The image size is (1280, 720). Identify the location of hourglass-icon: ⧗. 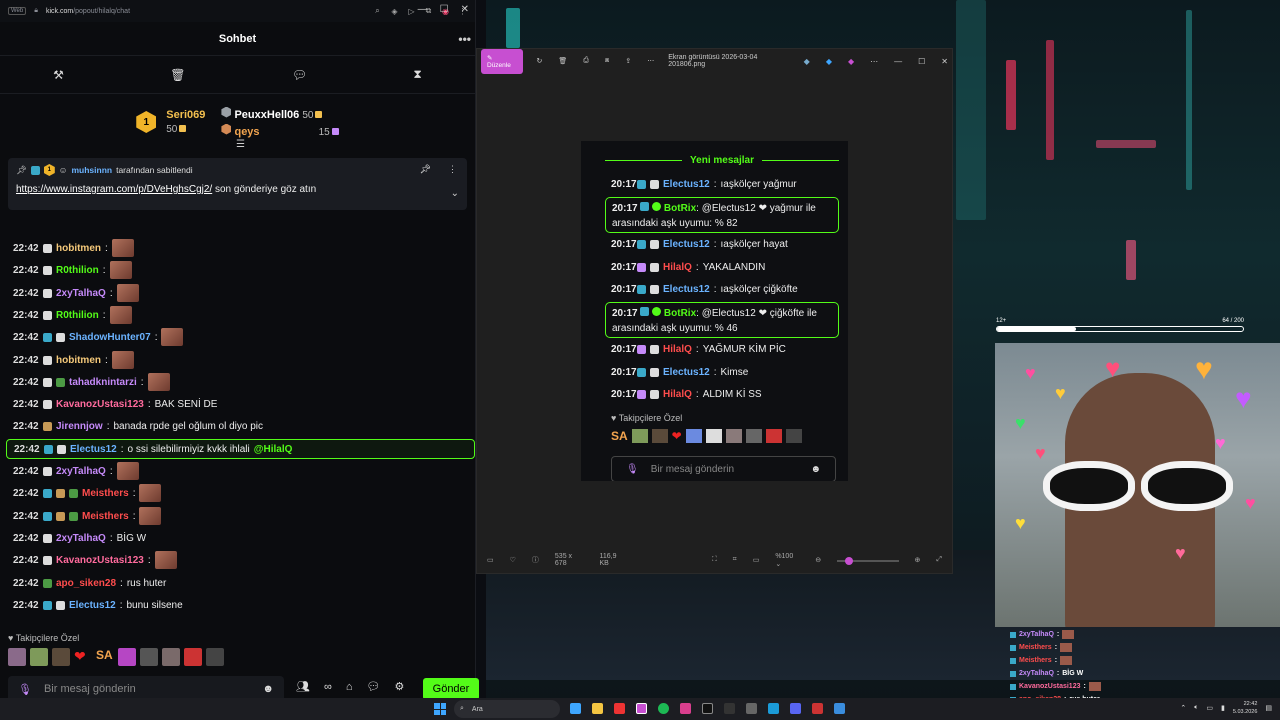
(417, 74).